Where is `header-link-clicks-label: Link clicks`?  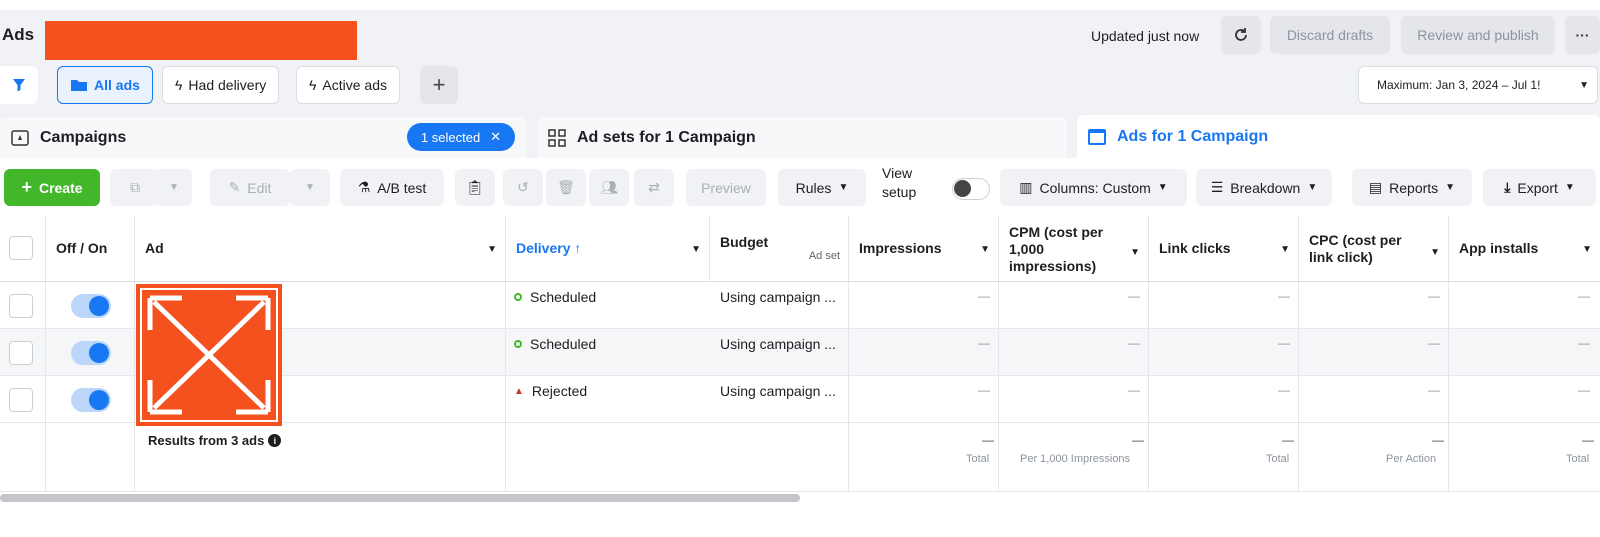
header-link-clicks-label: Link clicks is located at coordinates (1195, 248).